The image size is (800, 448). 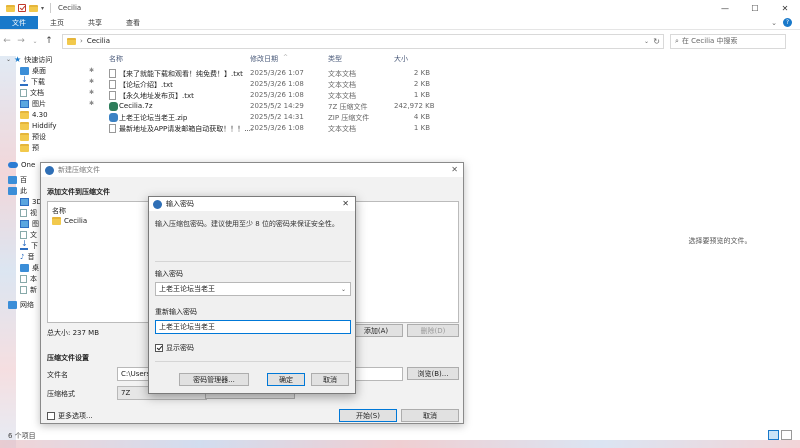 What do you see at coordinates (33, 289) in the screenshot?
I see `sidebar-item-label: 新` at bounding box center [33, 289].